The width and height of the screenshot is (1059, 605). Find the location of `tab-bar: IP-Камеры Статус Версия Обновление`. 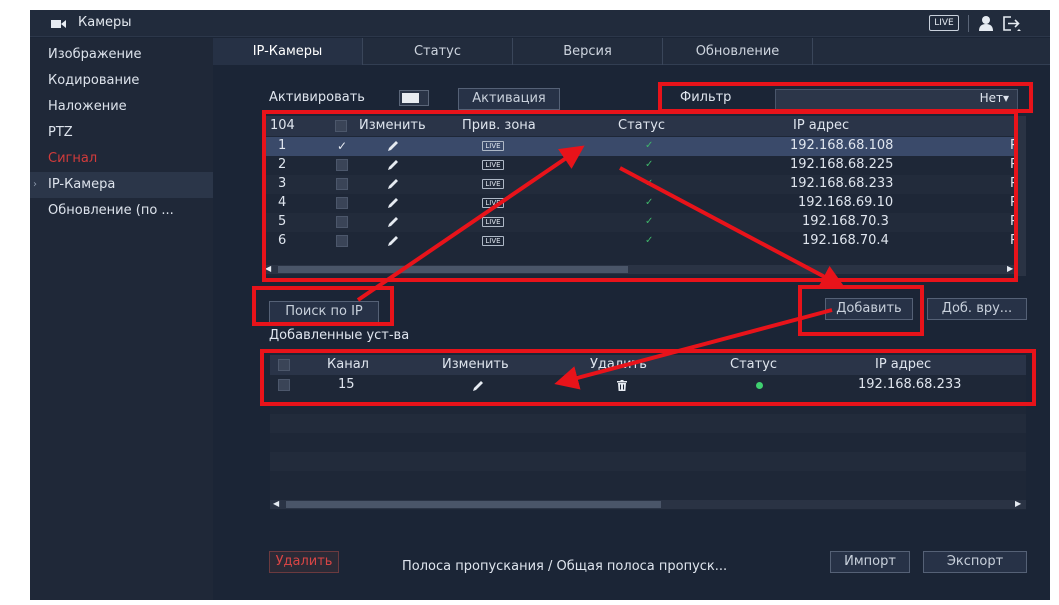

tab-bar: IP-Камеры Статус Версия Обновление is located at coordinates (631, 51).